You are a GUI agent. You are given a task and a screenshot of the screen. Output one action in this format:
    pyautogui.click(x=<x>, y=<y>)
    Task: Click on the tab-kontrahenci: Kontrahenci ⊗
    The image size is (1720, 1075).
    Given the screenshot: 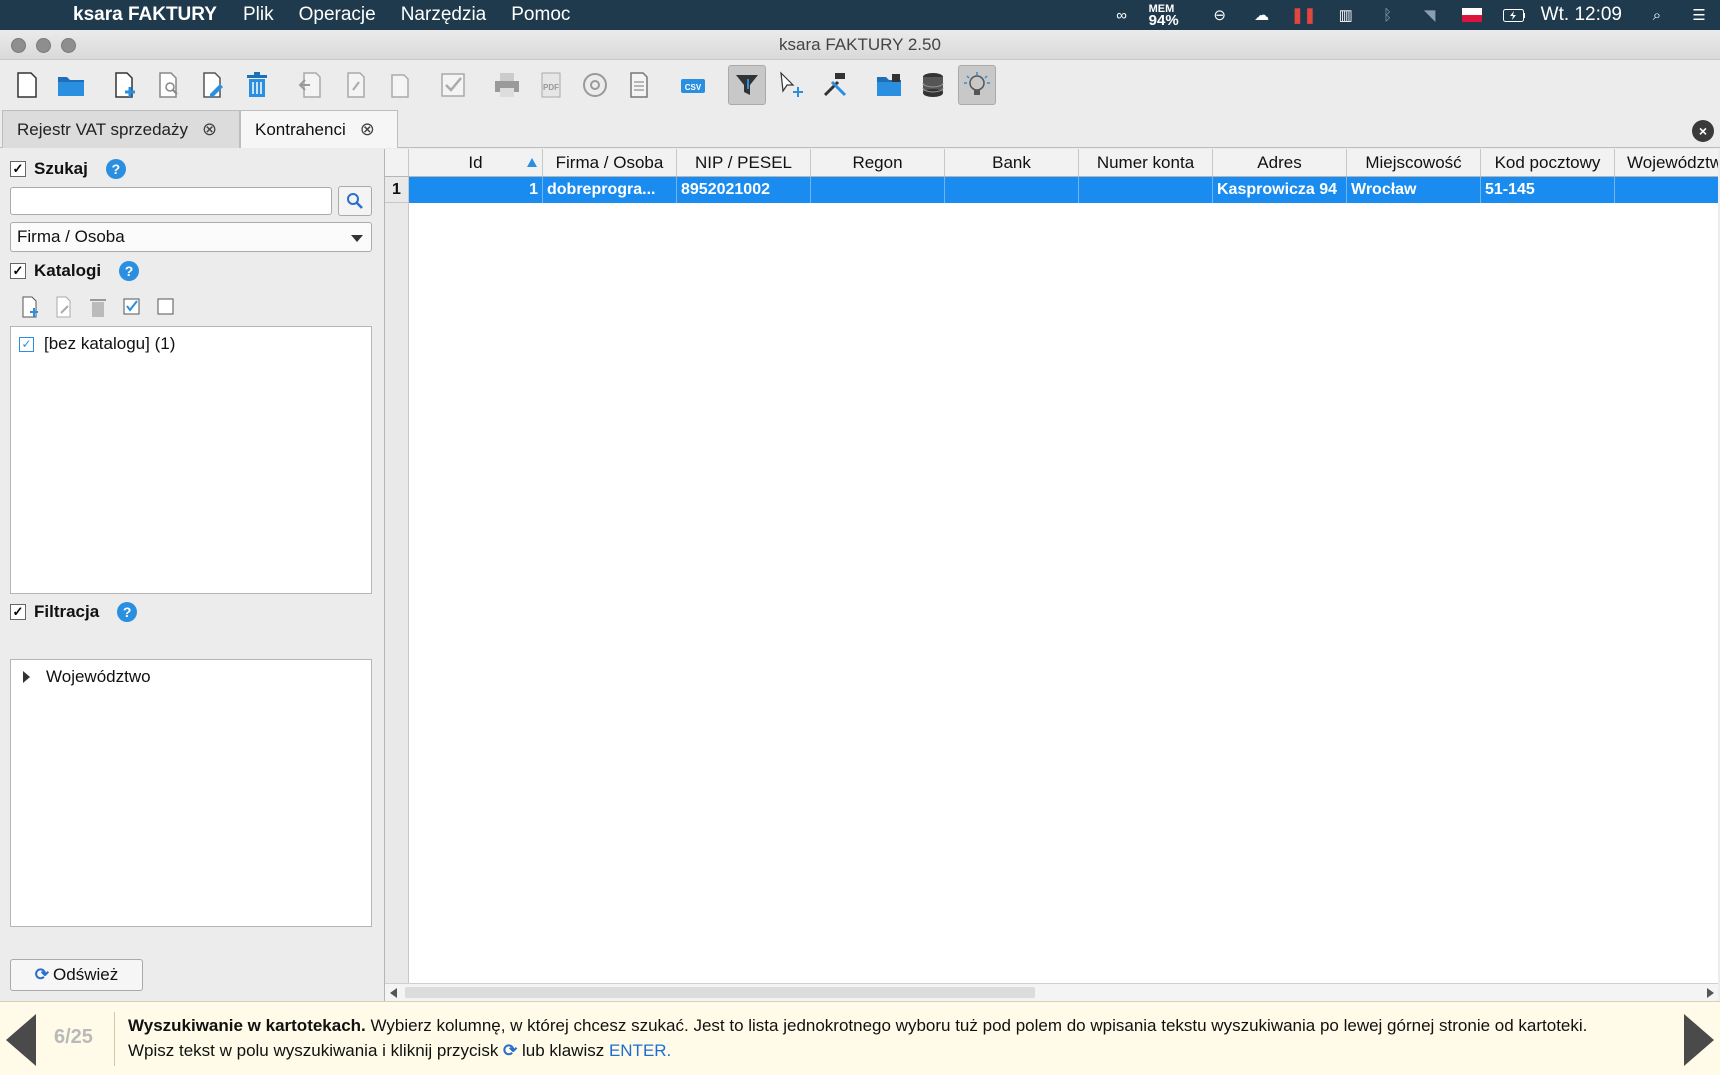 What is the action you would take?
    pyautogui.click(x=319, y=129)
    